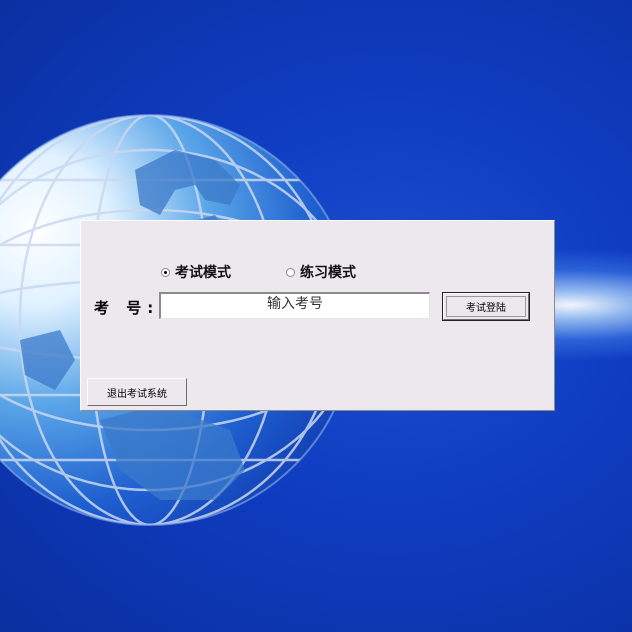 This screenshot has height=632, width=632. Describe the element at coordinates (165, 272) in the screenshot. I see `radio-selected-icon` at that location.